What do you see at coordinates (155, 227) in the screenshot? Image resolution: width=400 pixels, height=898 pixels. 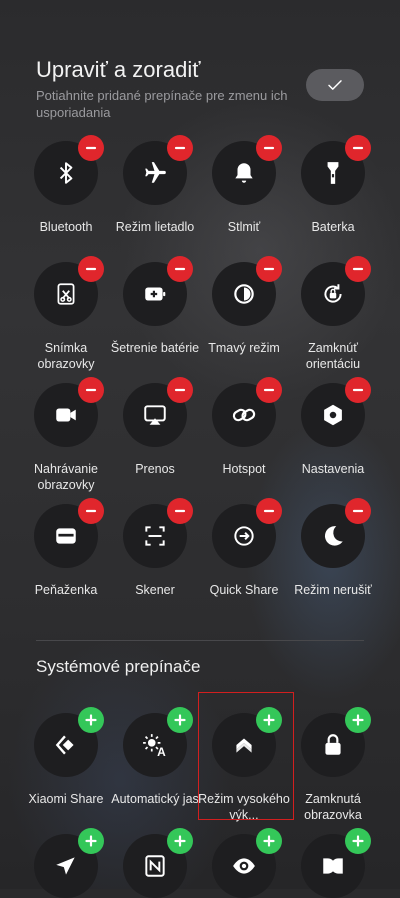 I see `toggle-label: Režim lietadlo` at bounding box center [155, 227].